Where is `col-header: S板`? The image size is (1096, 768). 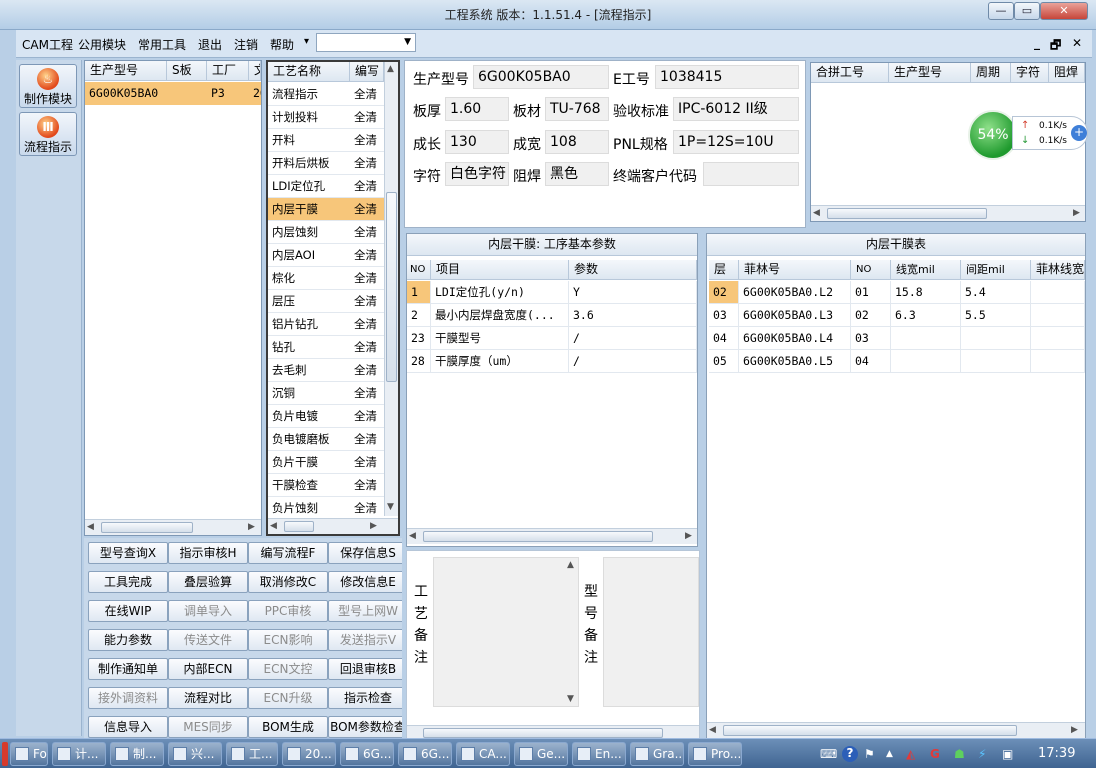
col-header: S板 is located at coordinates (187, 71).